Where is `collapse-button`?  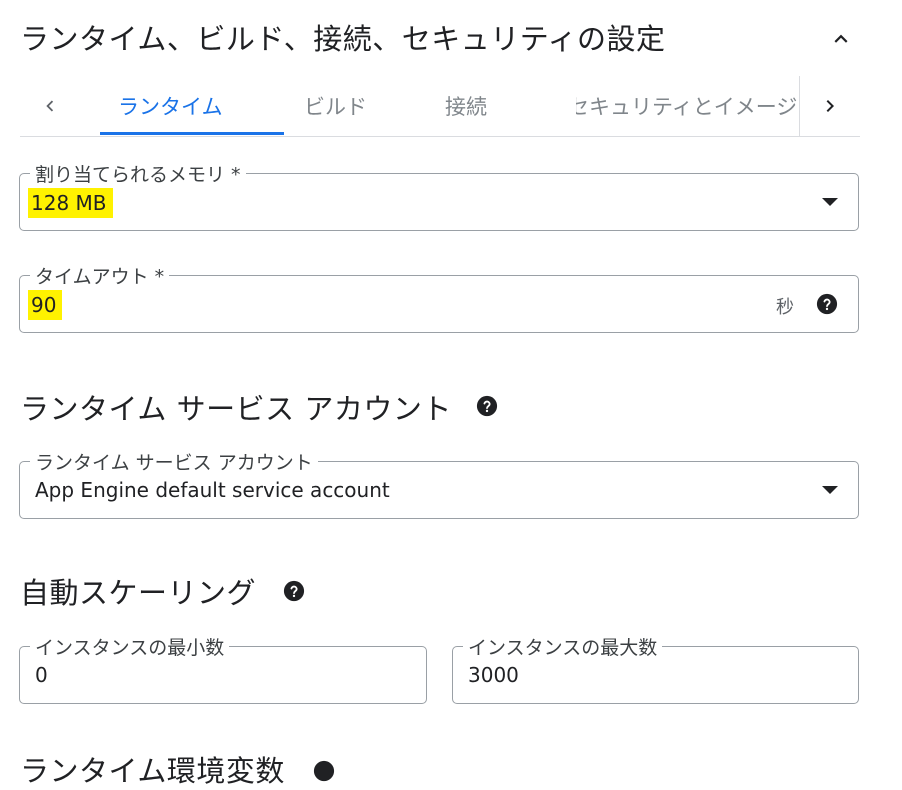 collapse-button is located at coordinates (841, 39).